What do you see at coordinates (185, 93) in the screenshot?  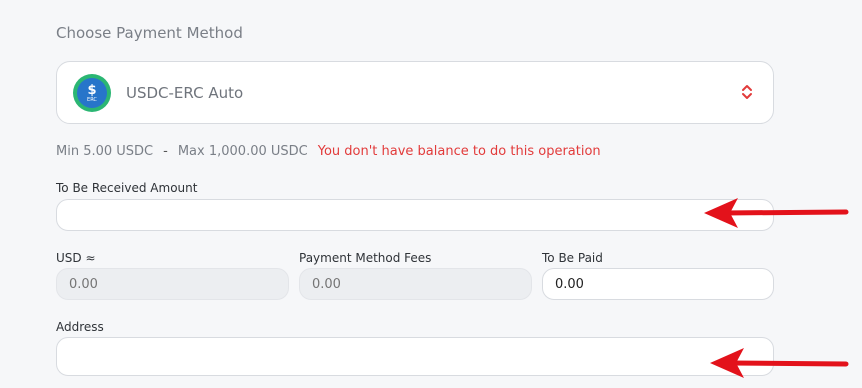 I see `selected-method-label: USDC-ERC Auto` at bounding box center [185, 93].